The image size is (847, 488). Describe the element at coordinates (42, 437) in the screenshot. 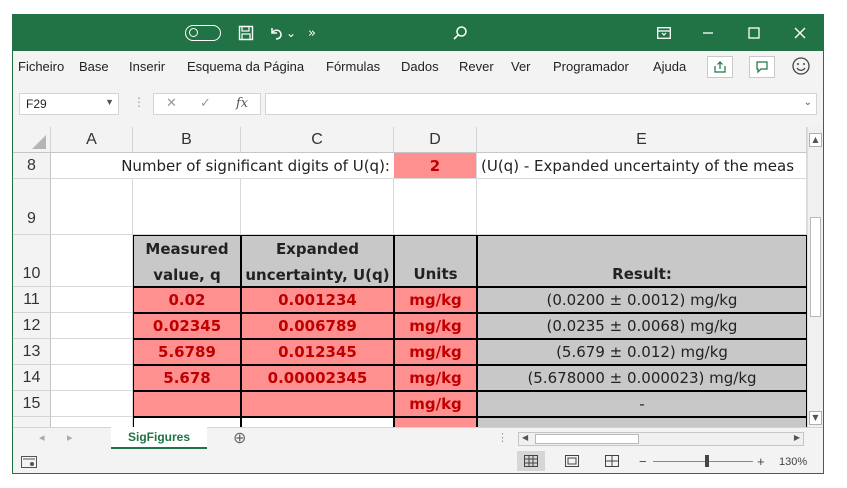

I see `tab-scroll-left-icon: ◂` at that location.